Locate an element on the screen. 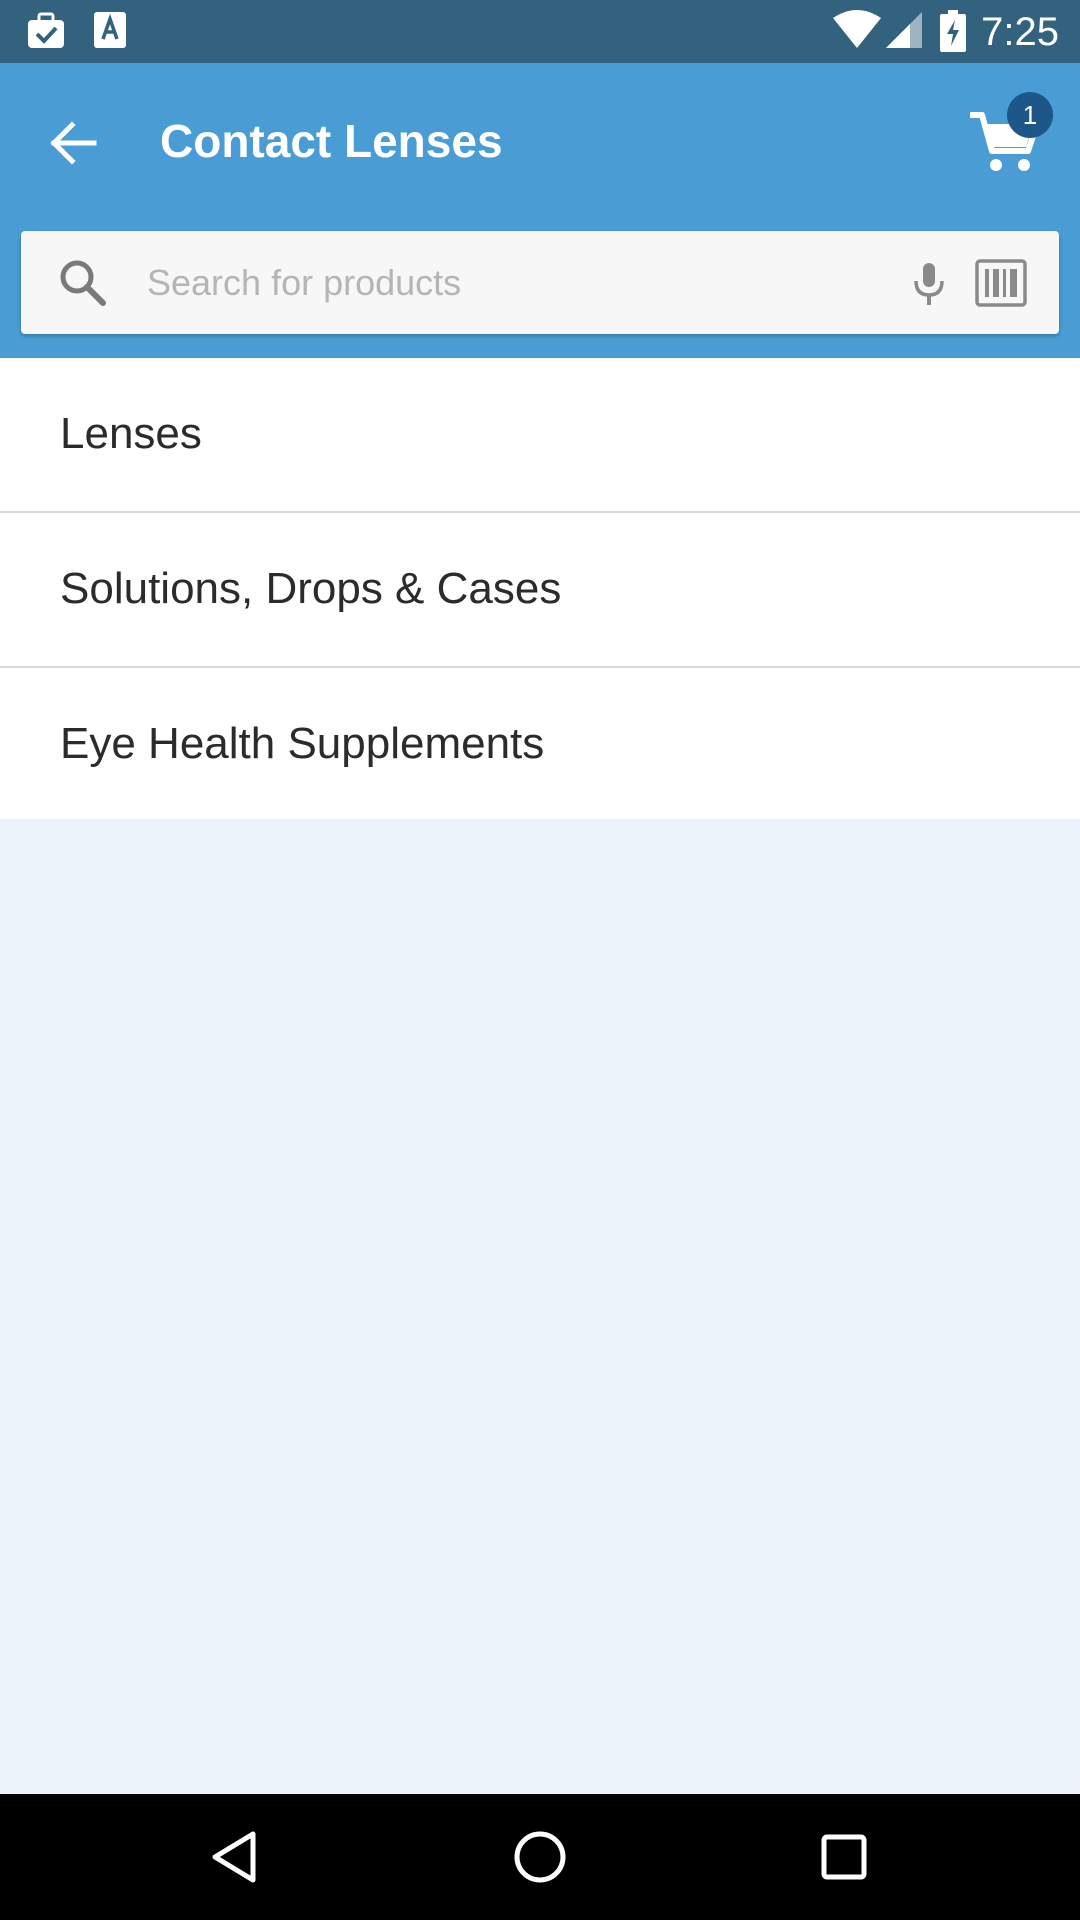 The height and width of the screenshot is (1920, 1080). recents-square-icon is located at coordinates (844, 1857).